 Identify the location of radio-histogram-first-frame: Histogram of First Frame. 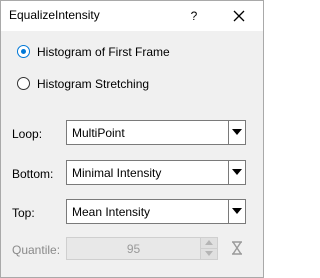
(117, 53).